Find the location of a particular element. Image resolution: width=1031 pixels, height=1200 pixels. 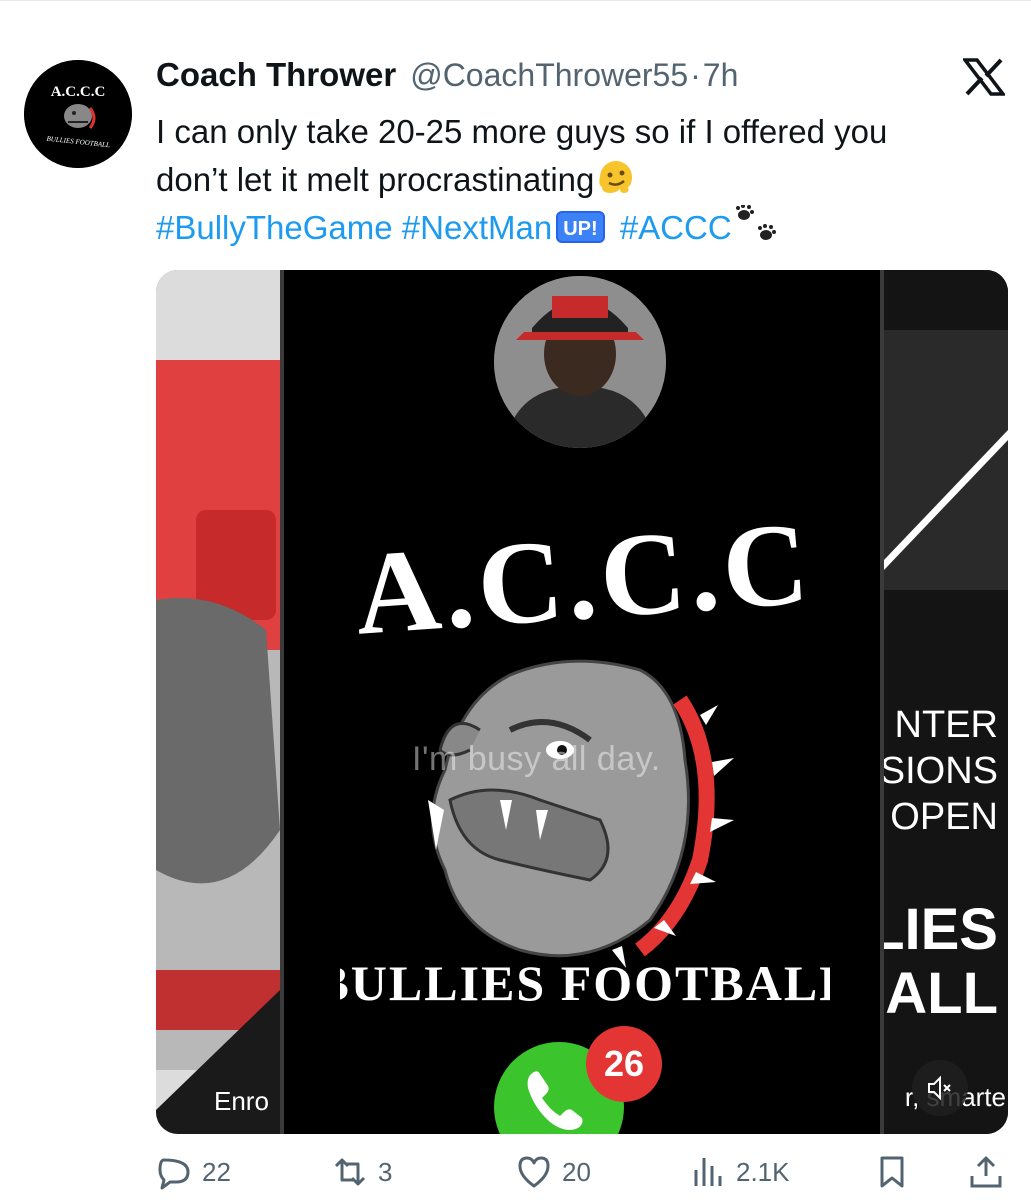

right-preview-heading: LIES ALL is located at coordinates (941, 962).